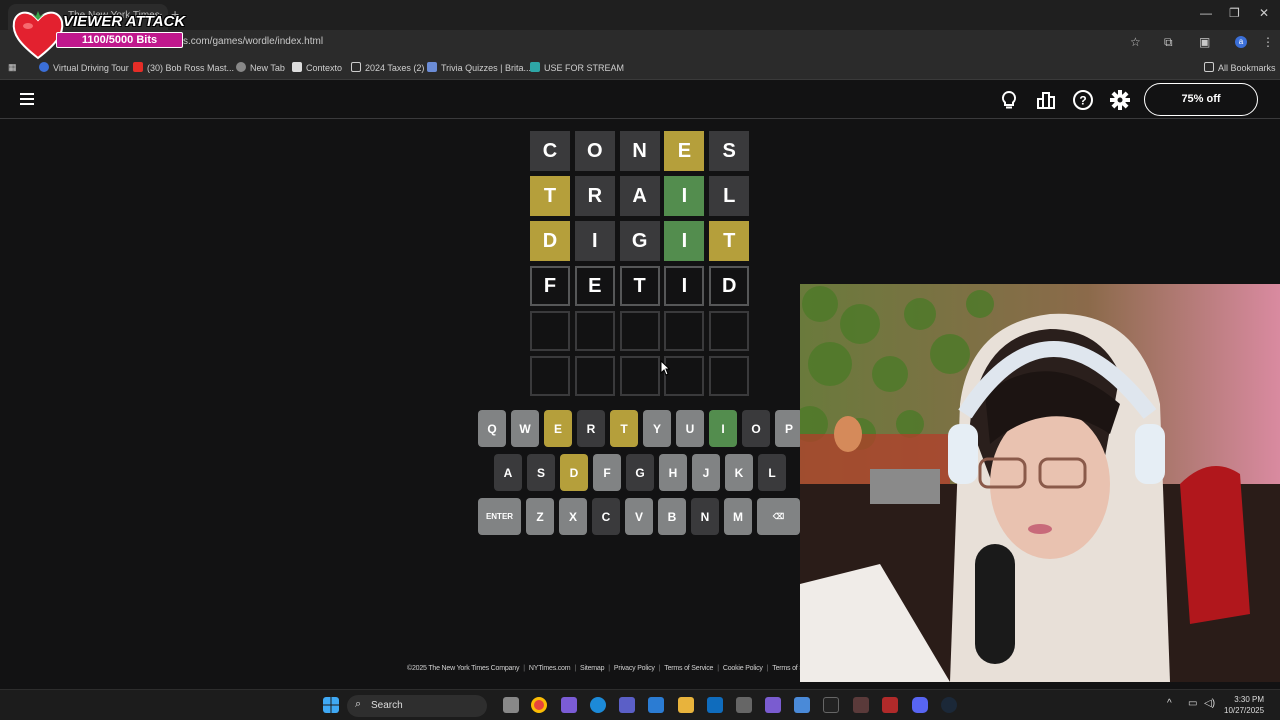  What do you see at coordinates (1192, 703) in the screenshot?
I see `network-icon: ▭` at bounding box center [1192, 703].